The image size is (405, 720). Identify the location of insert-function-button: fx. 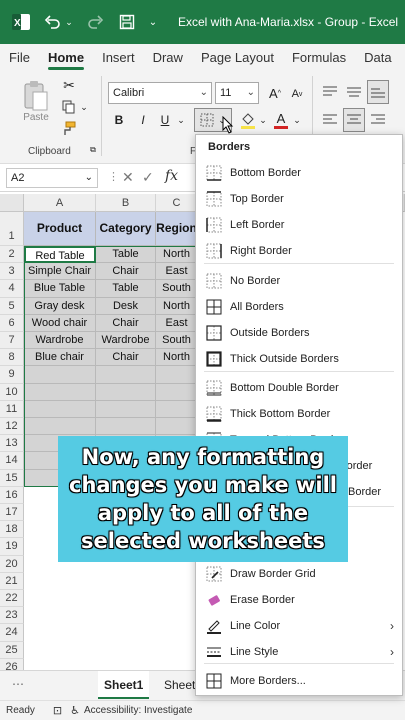
(171, 176).